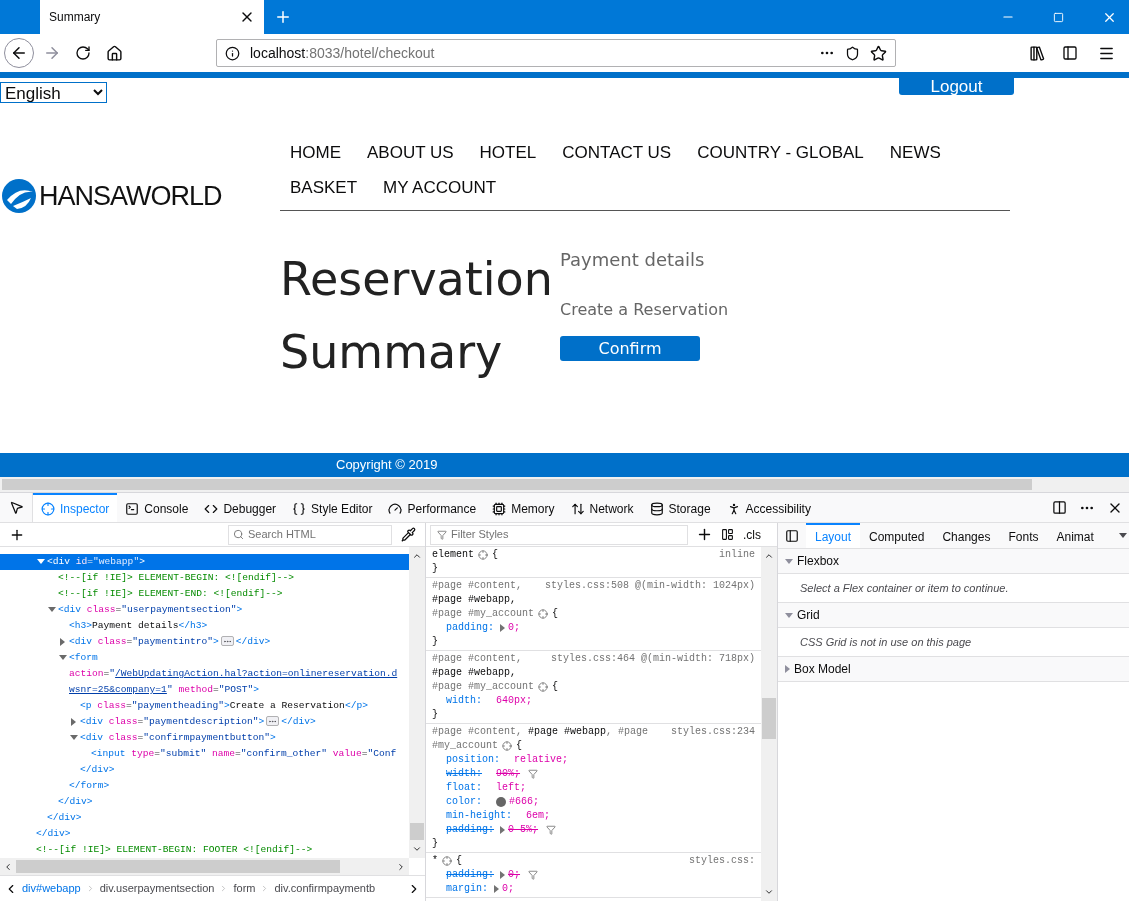 The width and height of the screenshot is (1129, 901). I want to click on property-value: left;, so click(511, 788).